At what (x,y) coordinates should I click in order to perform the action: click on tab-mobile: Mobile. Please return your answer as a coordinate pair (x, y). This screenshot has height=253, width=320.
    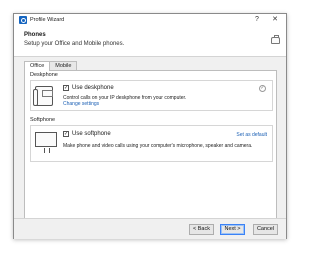
    Looking at the image, I should click on (63, 65).